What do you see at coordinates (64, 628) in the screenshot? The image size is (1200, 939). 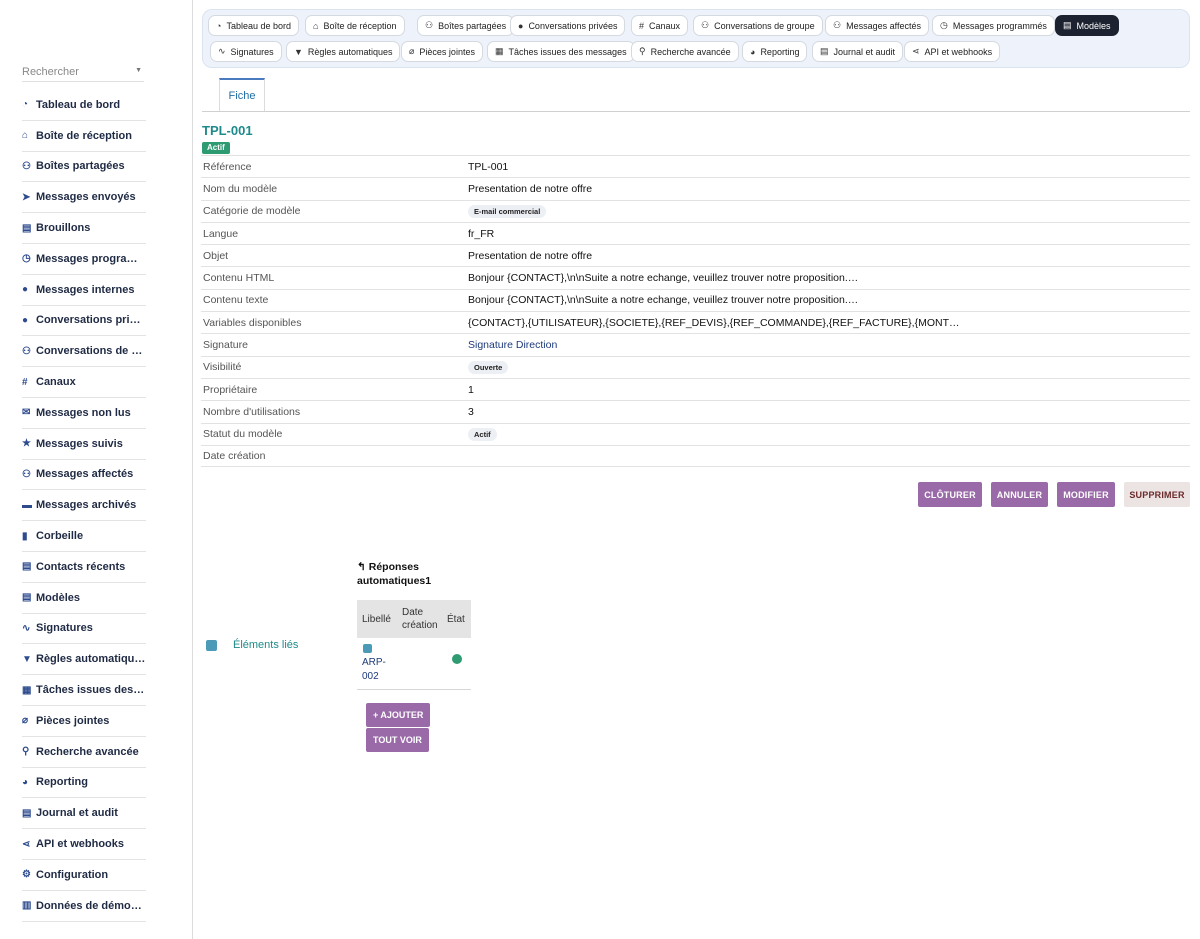 I see `sidebar-item-label: Signatures` at bounding box center [64, 628].